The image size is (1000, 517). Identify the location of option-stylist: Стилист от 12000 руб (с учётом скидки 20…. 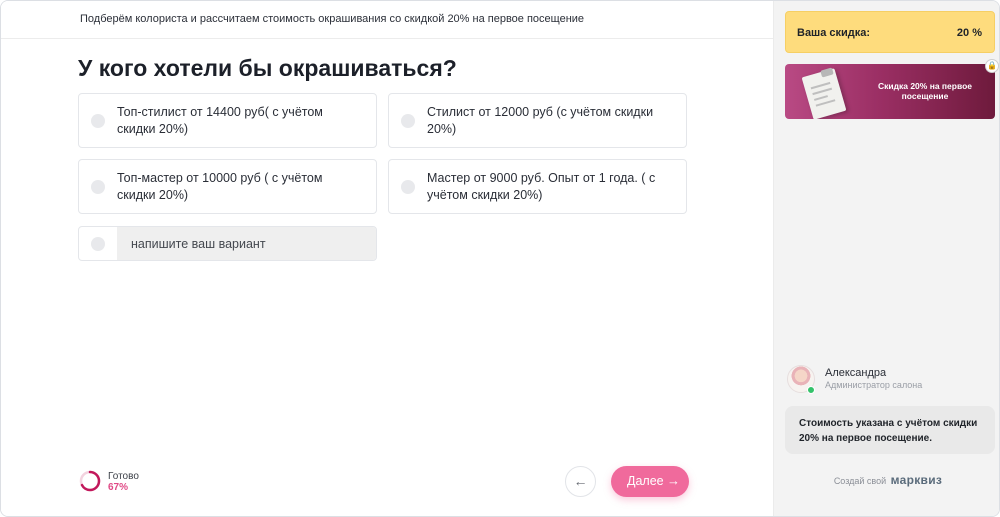
(537, 120).